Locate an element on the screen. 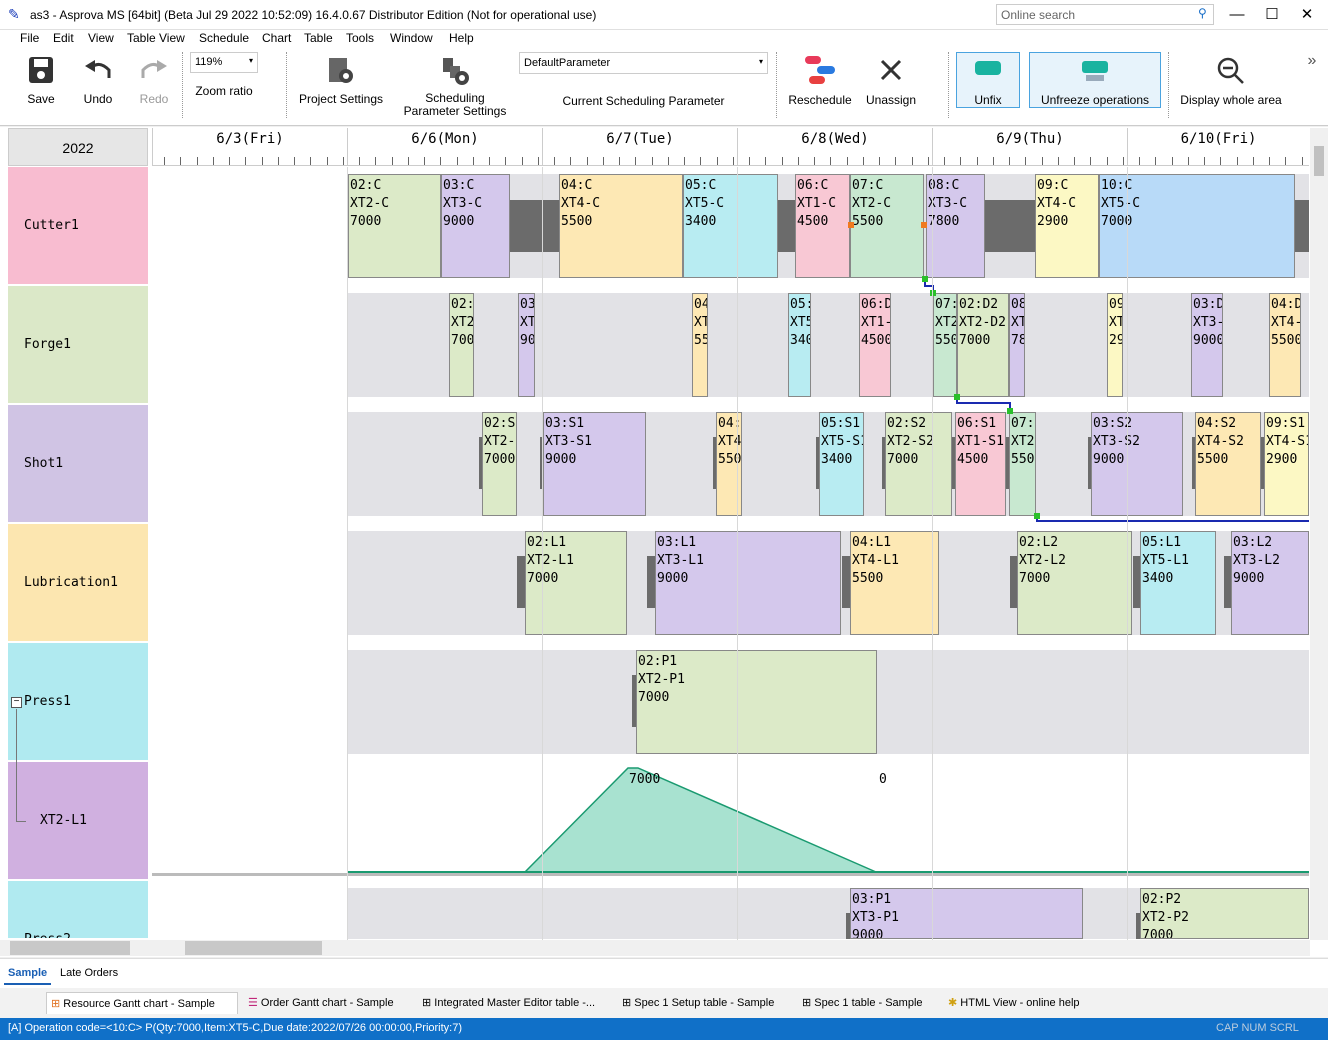  inventory-chart is located at coordinates (828, 820).